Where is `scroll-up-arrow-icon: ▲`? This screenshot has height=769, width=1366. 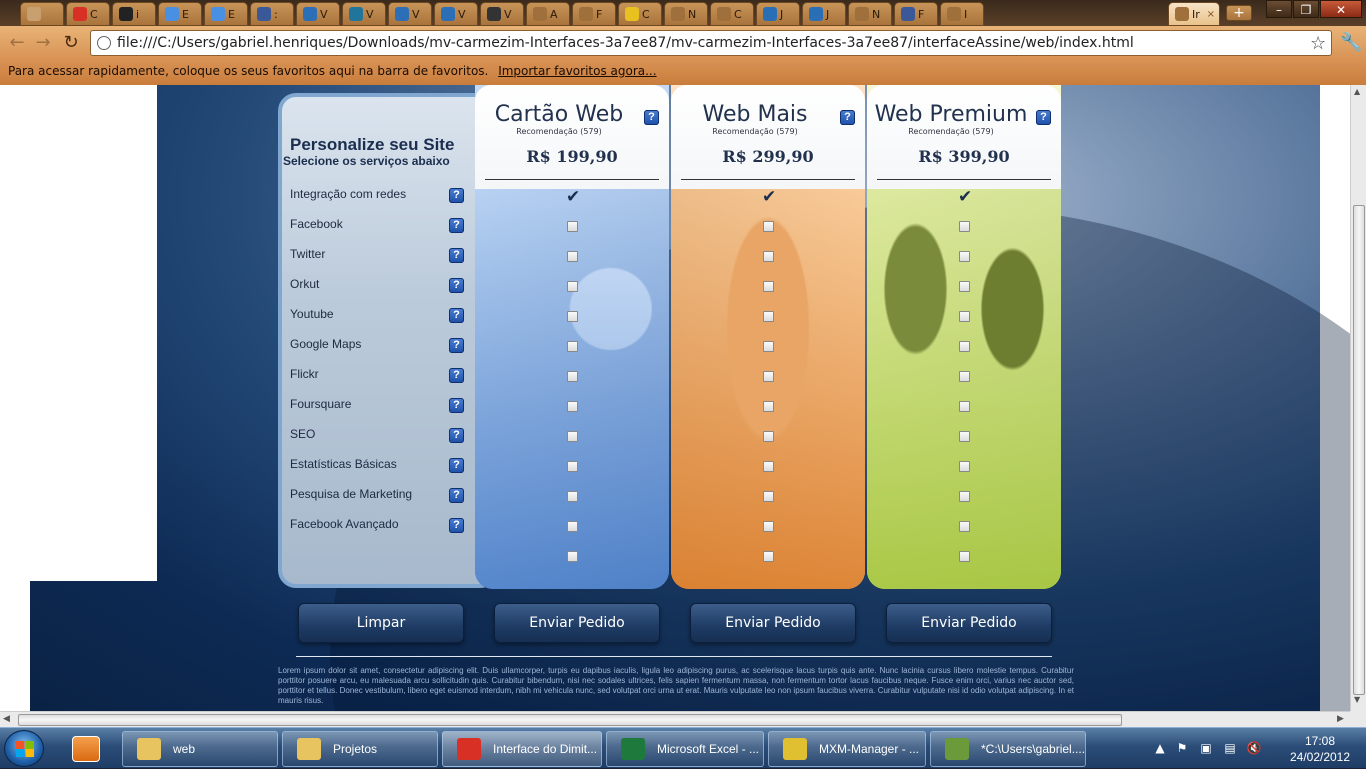 scroll-up-arrow-icon: ▲ is located at coordinates (1357, 91).